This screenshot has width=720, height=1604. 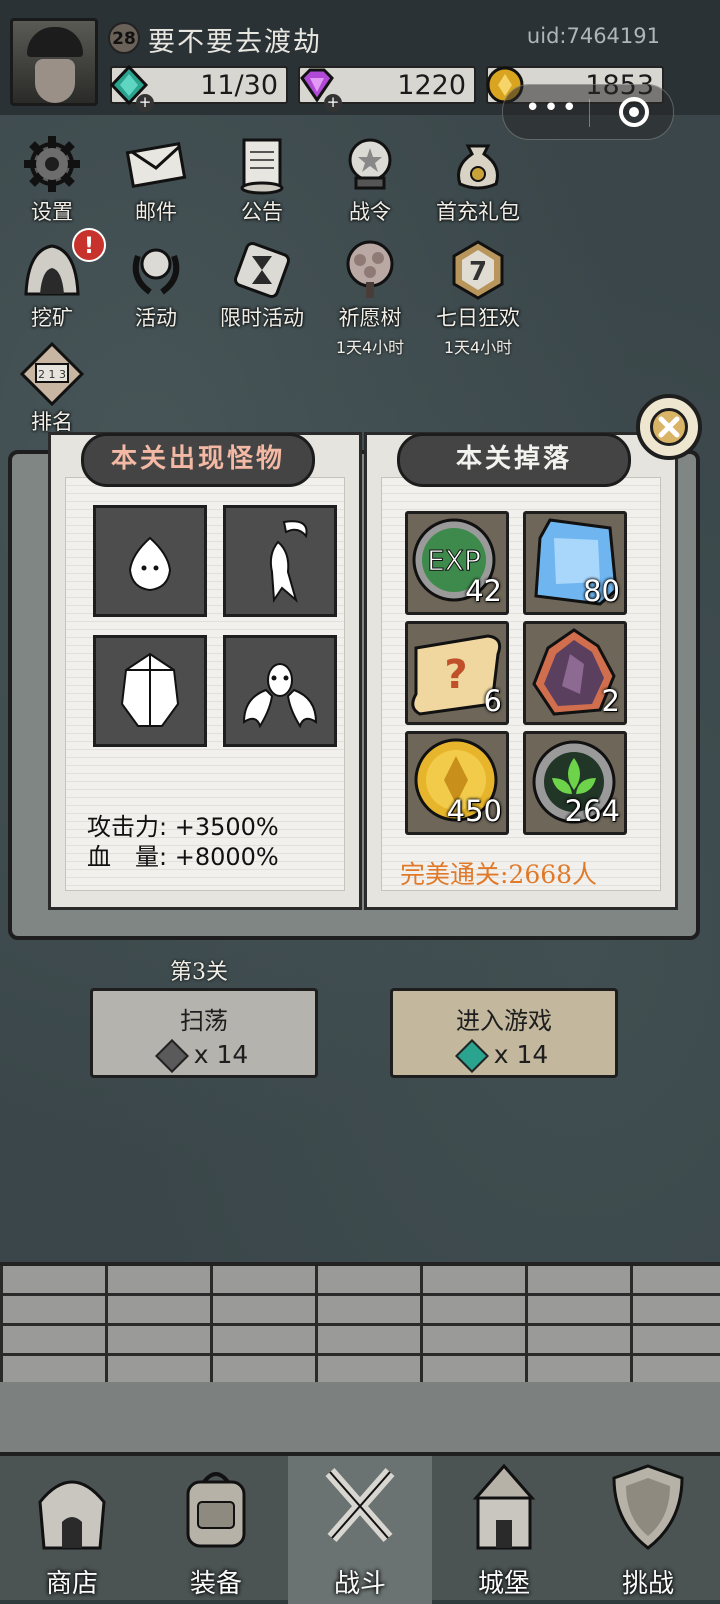 What do you see at coordinates (370, 164) in the screenshot?
I see `crystal-ball-icon` at bounding box center [370, 164].